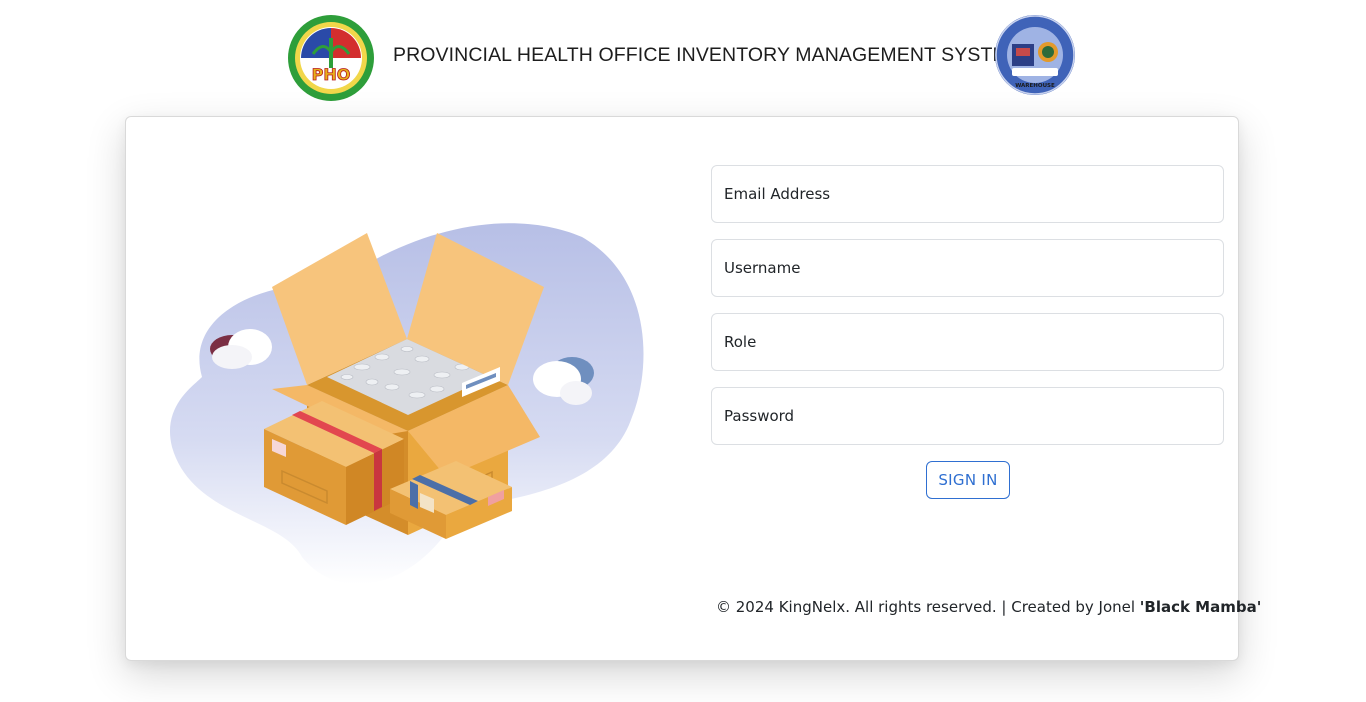 This screenshot has height=702, width=1366. I want to click on sign-in-button: SIGN IN, so click(968, 480).